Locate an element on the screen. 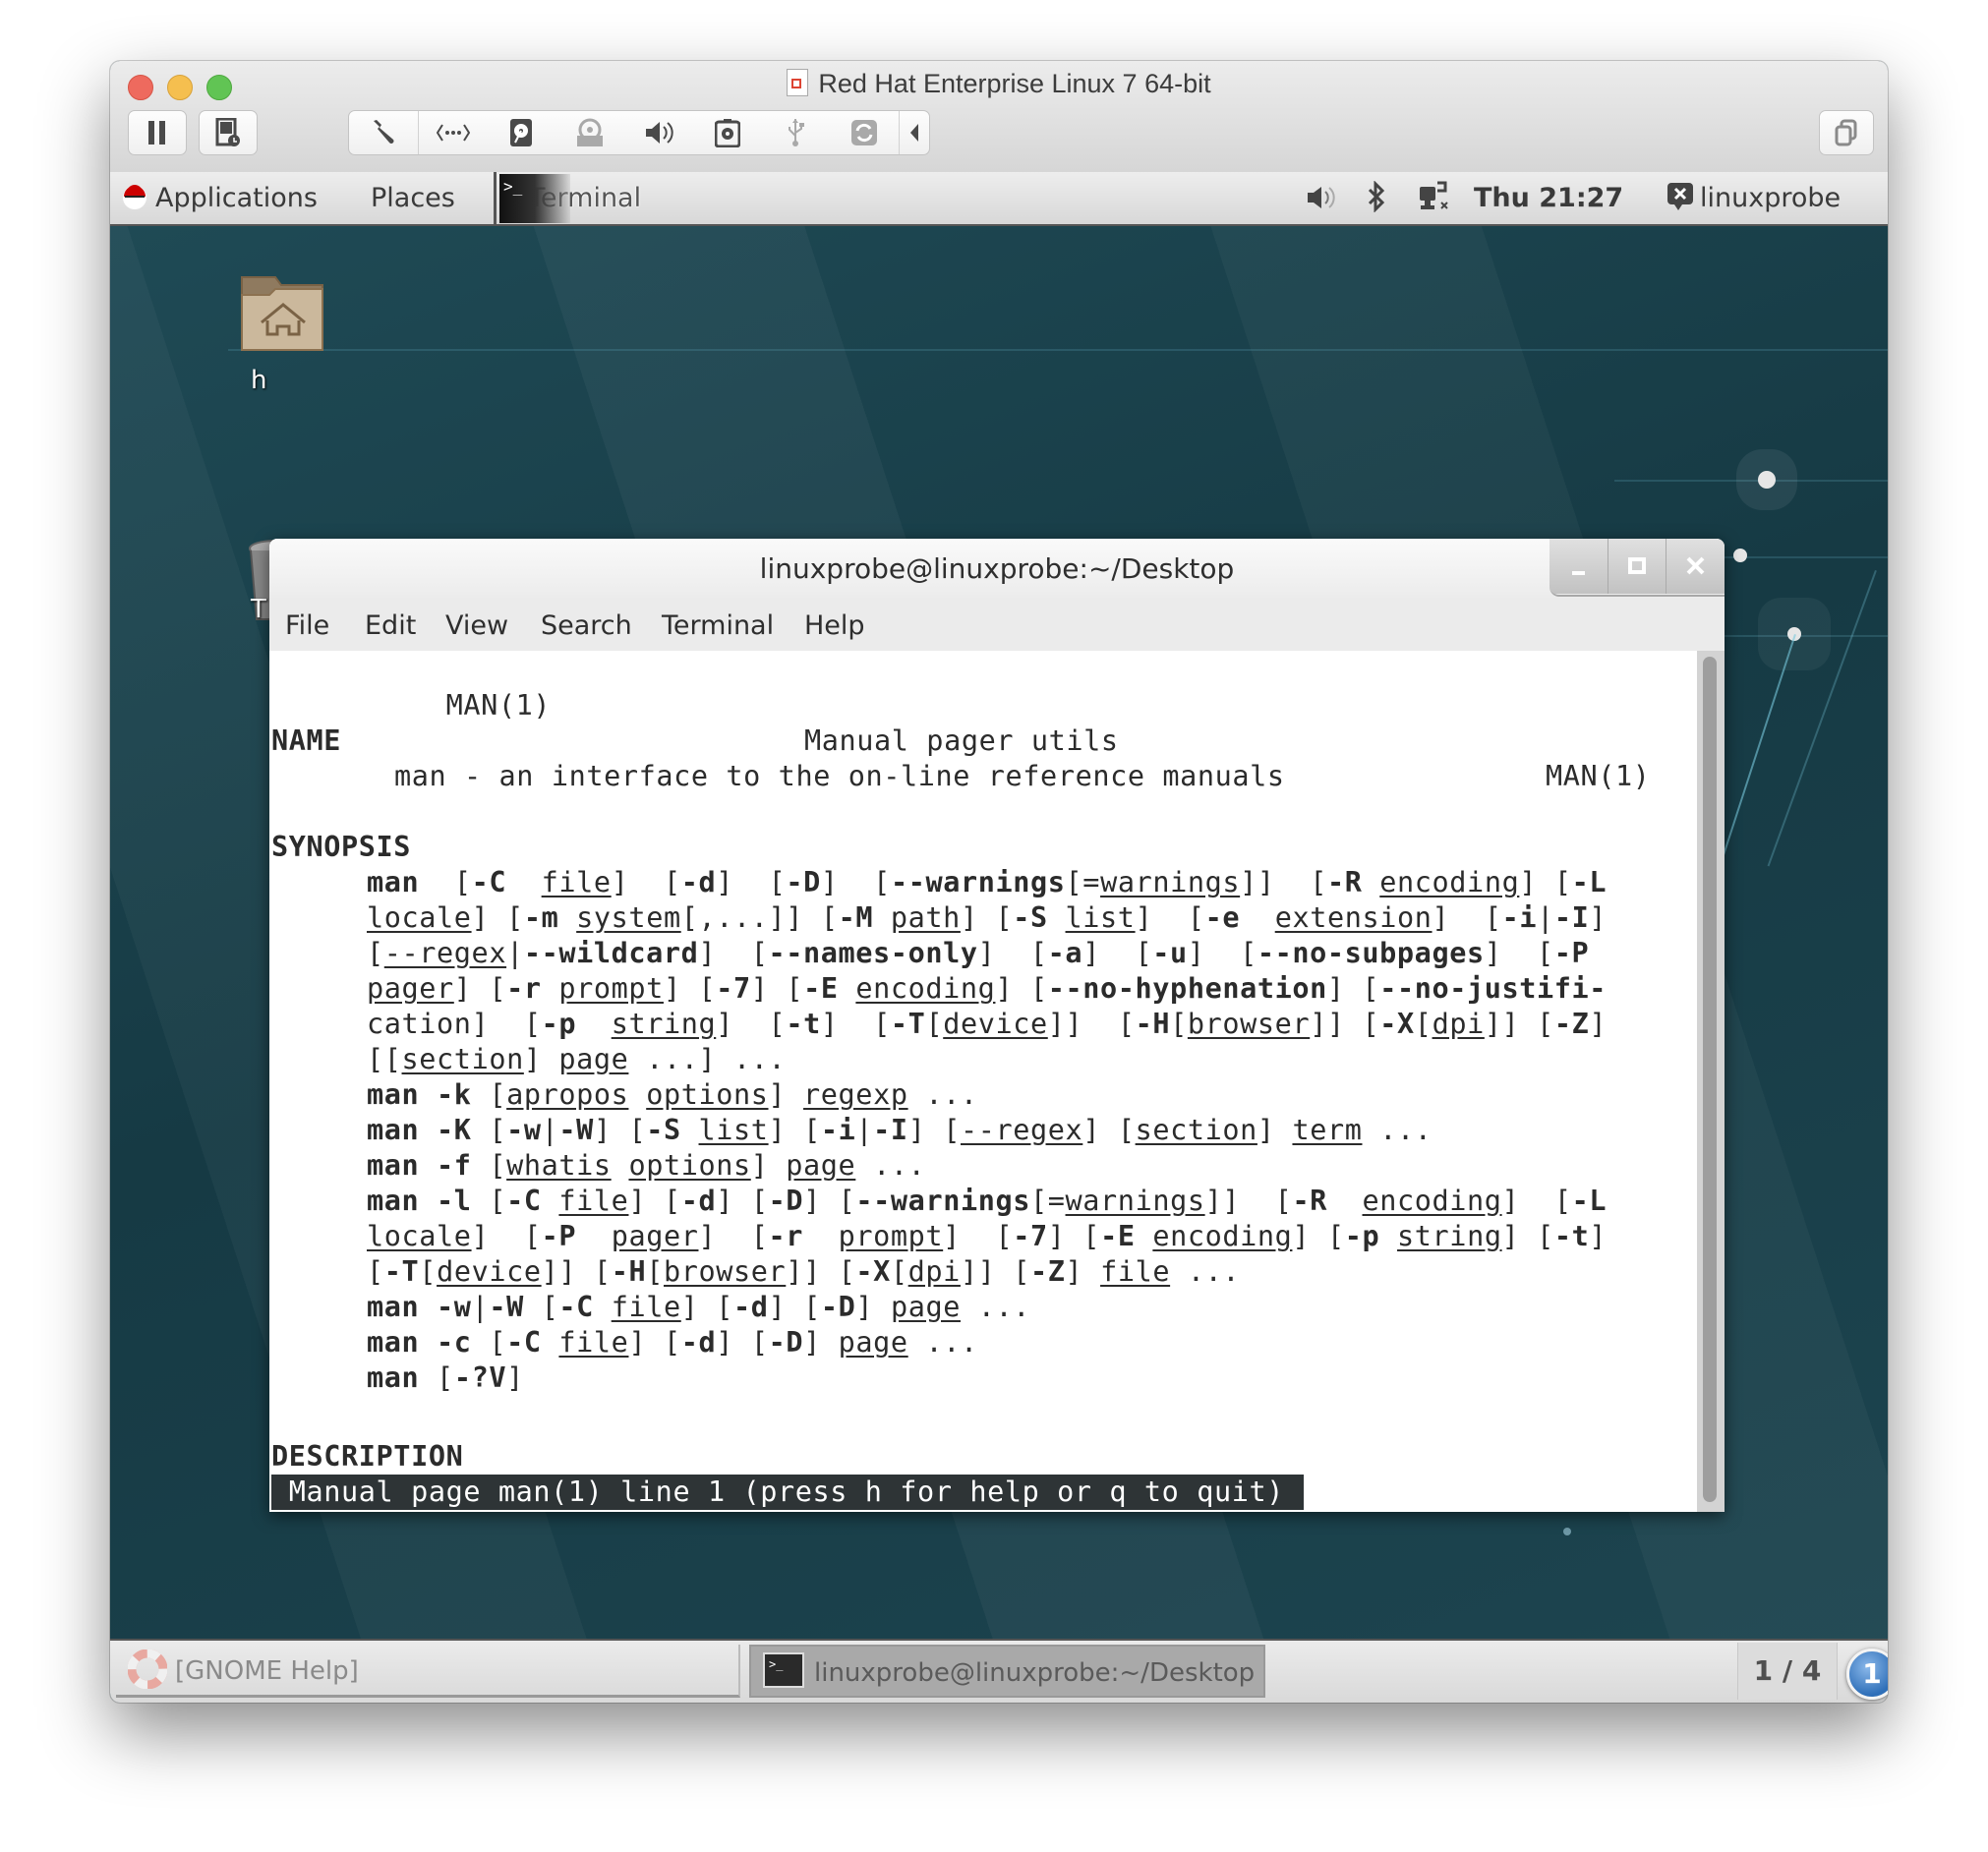  description-heading: DESCRIPTION is located at coordinates (367, 1457).